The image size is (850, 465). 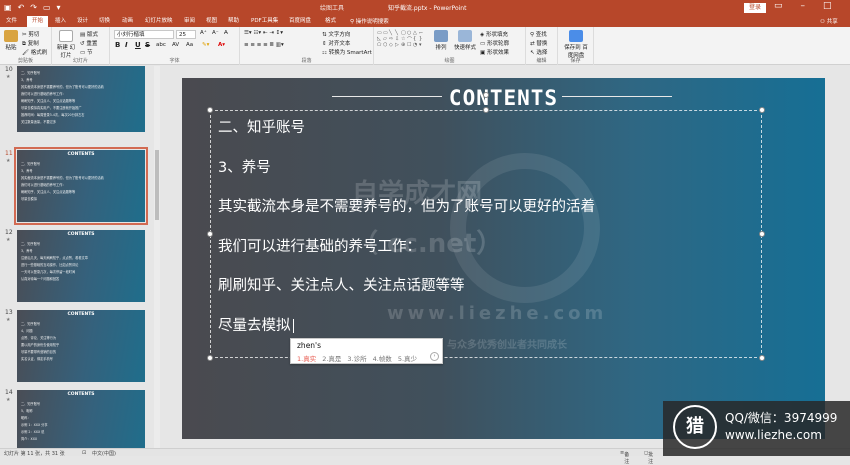 What do you see at coordinates (159, 22) in the screenshot?
I see `tab-slideshow: 幻灯片放映` at bounding box center [159, 22].